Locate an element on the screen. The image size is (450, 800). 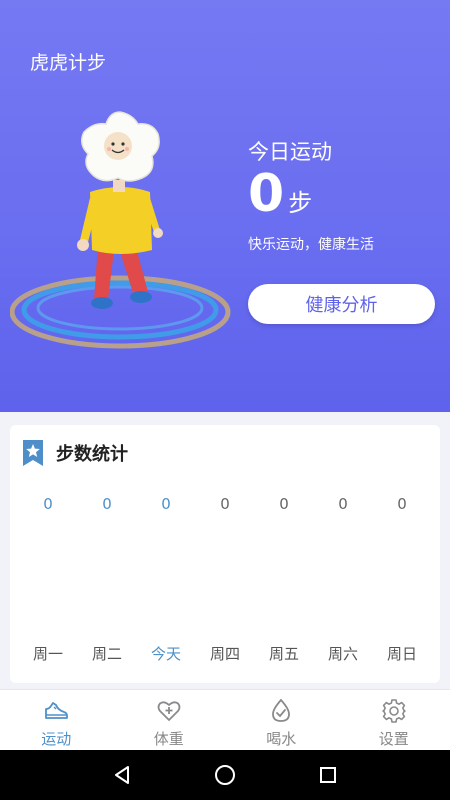
tab-weight-label: 体重 is located at coordinates (168, 739).